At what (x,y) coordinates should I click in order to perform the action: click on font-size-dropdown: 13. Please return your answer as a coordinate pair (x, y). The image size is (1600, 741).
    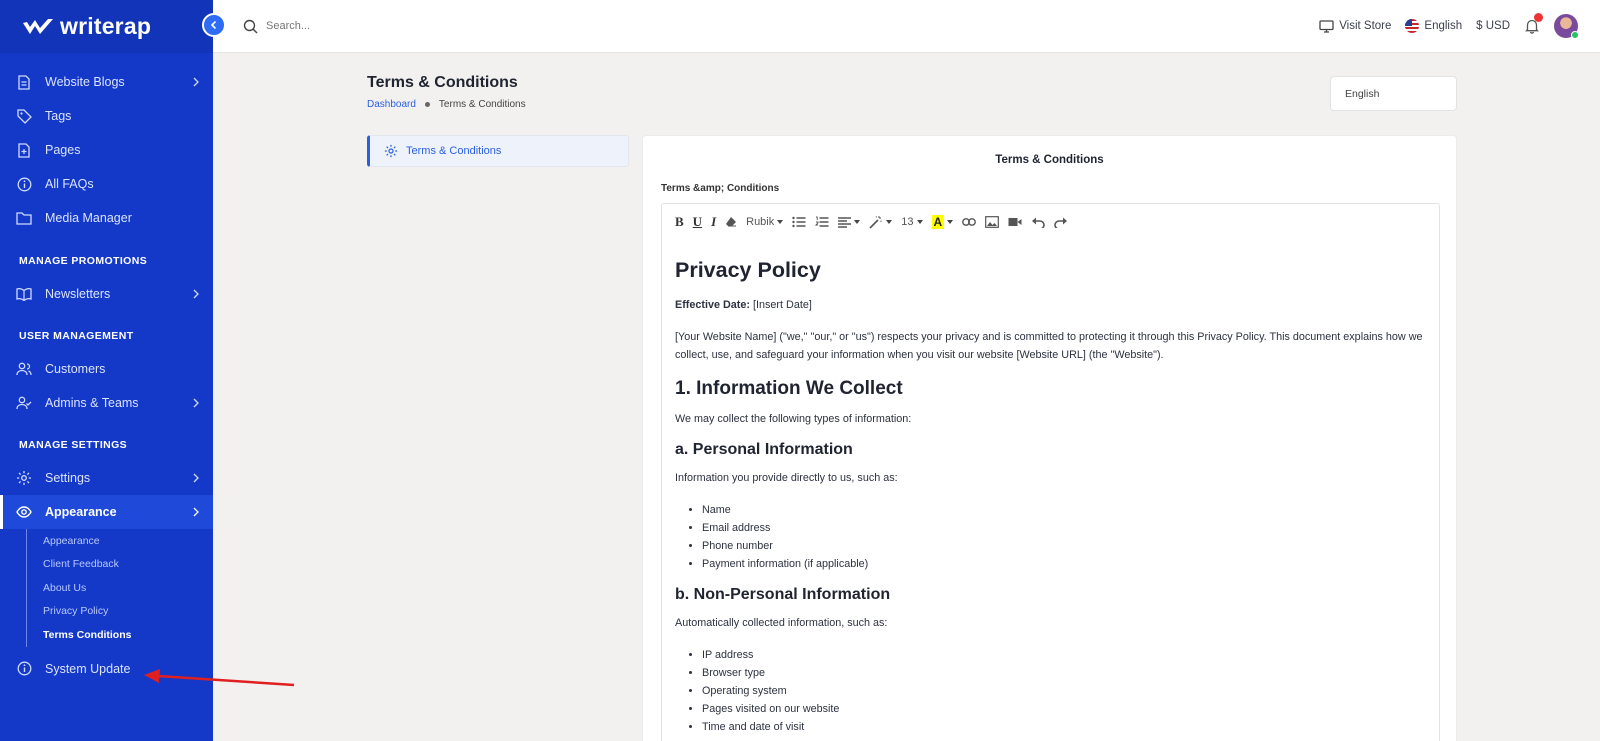
    Looking at the image, I should click on (912, 222).